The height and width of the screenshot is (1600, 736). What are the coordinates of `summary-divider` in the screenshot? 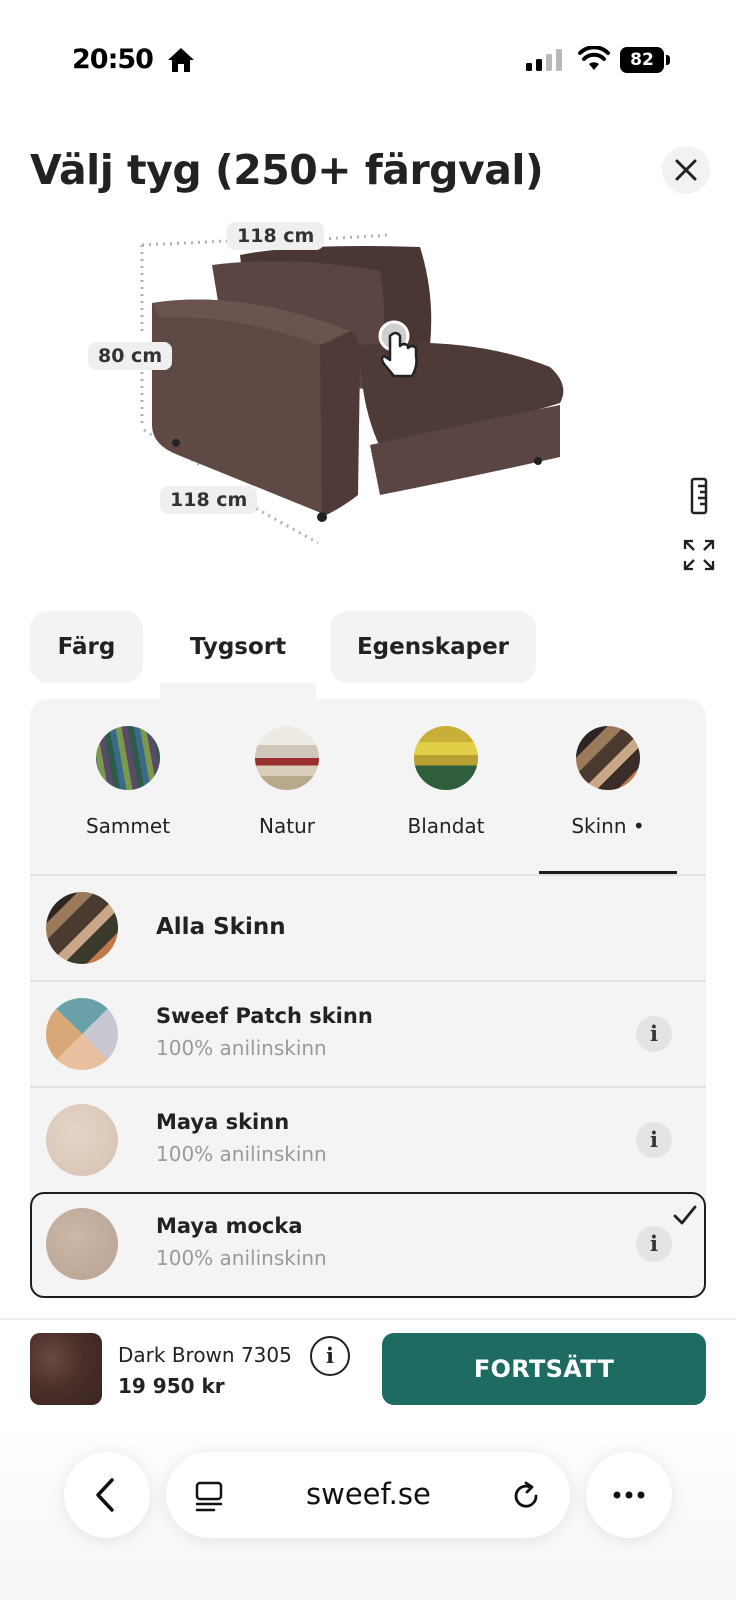 It's located at (368, 1319).